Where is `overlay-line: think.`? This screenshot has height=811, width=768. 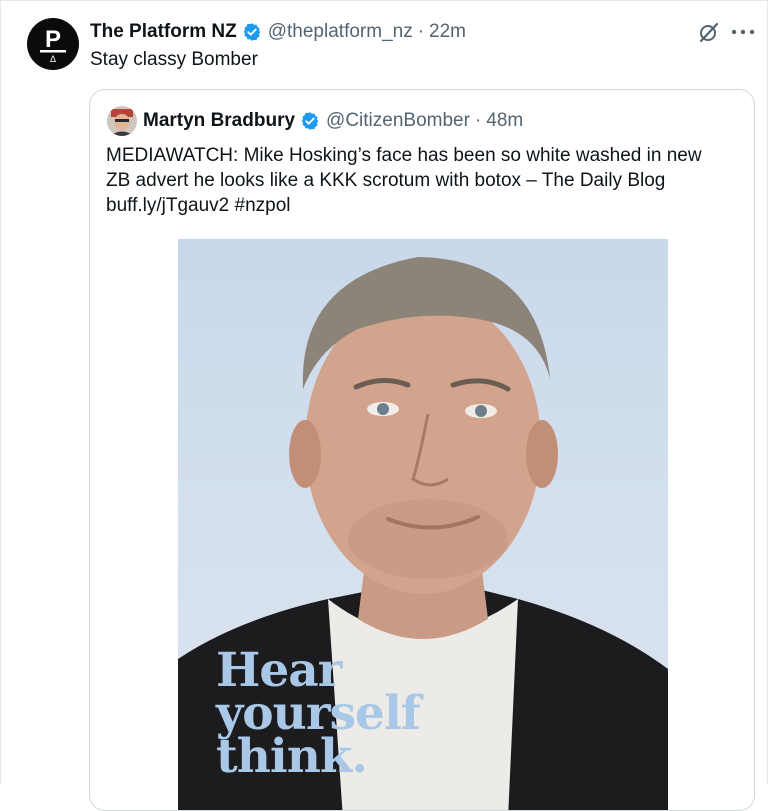
overlay-line: think. is located at coordinates (292, 756).